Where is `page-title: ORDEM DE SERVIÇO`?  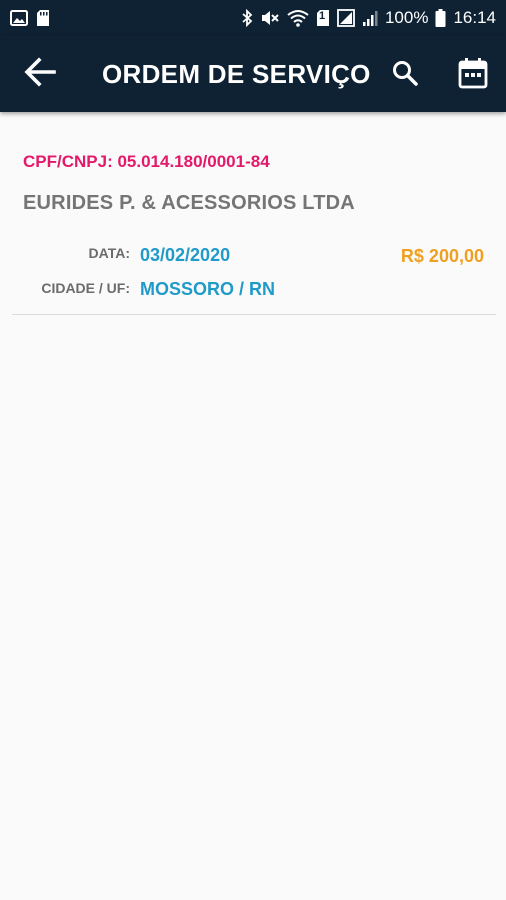
page-title: ORDEM DE SERVIÇO is located at coordinates (236, 74).